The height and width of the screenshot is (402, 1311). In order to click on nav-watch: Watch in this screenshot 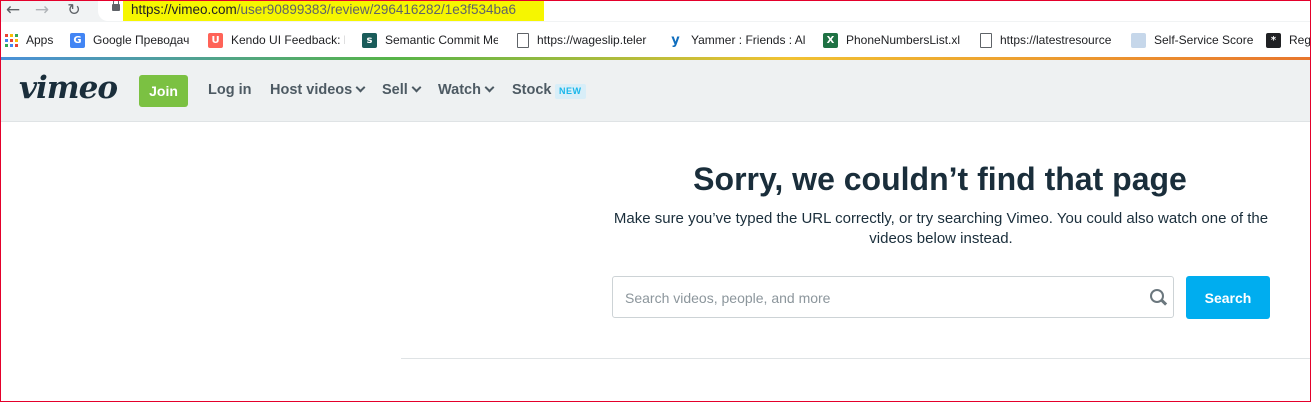, I will do `click(466, 90)`.